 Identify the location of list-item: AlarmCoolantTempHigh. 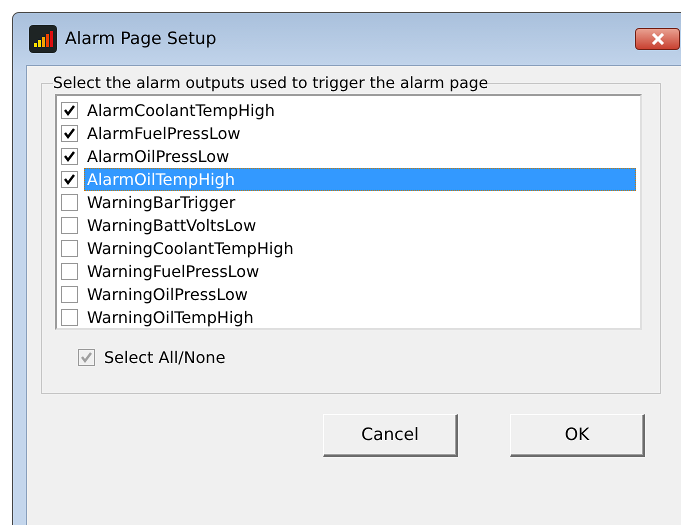
(360, 110).